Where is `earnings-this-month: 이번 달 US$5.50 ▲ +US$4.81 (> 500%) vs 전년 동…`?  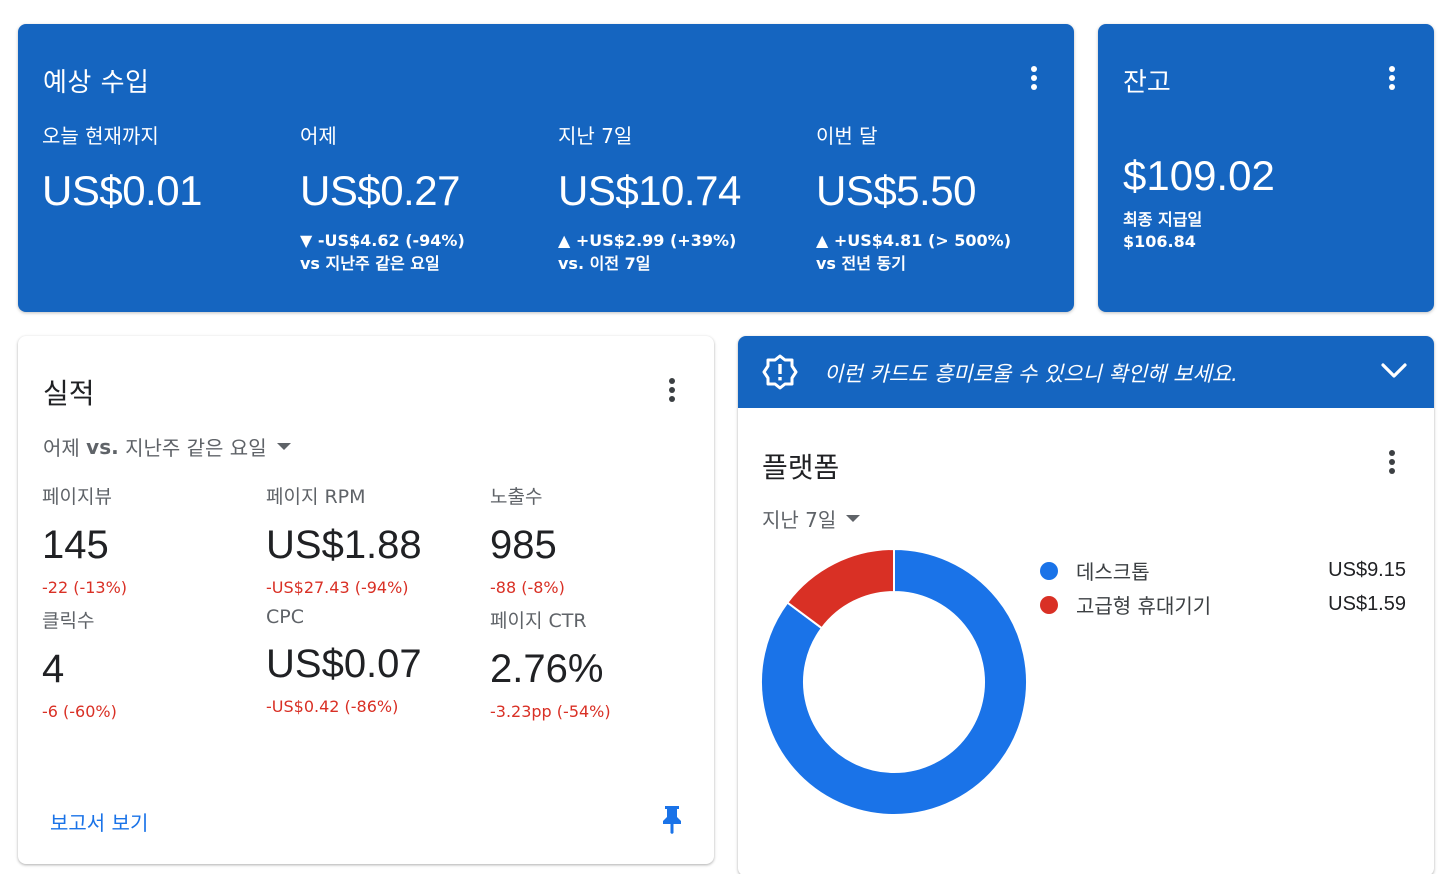 earnings-this-month: 이번 달 US$5.50 ▲ +US$4.81 (> 500%) vs 전년 동… is located at coordinates (941, 197).